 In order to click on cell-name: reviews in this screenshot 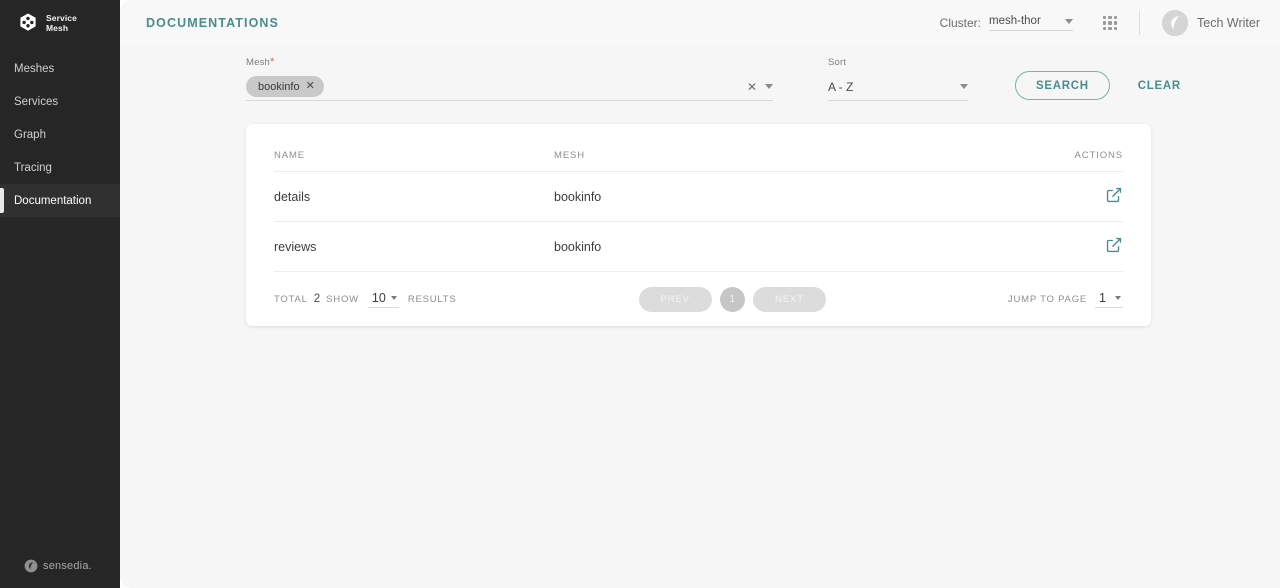, I will do `click(414, 246)`.